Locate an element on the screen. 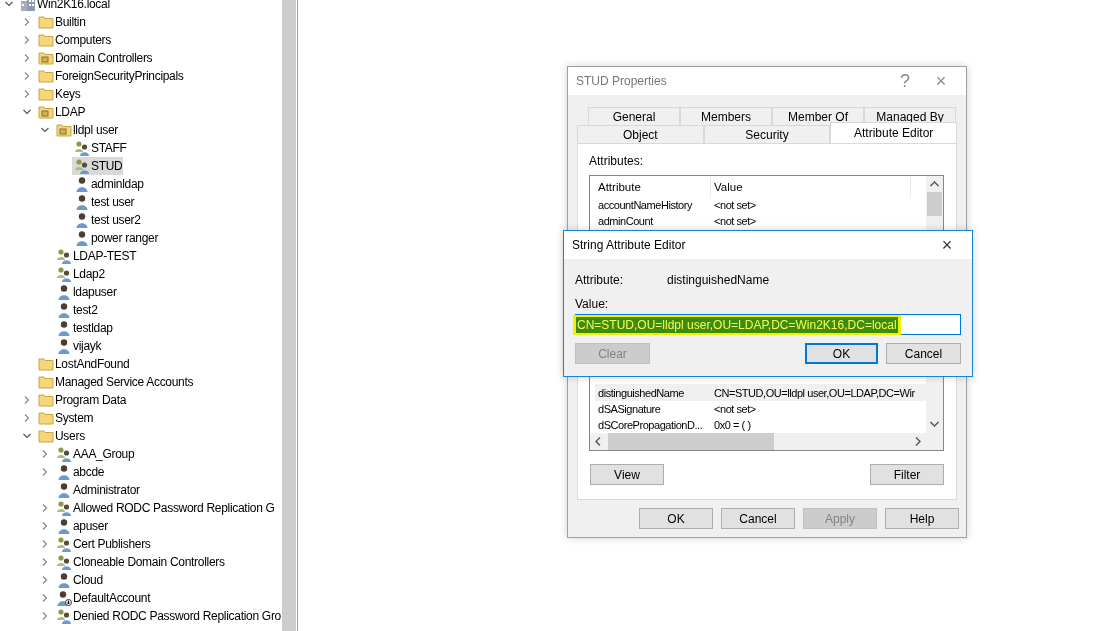 Image resolution: width=1099 pixels, height=631 pixels. attribute-name: accountNameHistory is located at coordinates (645, 205).